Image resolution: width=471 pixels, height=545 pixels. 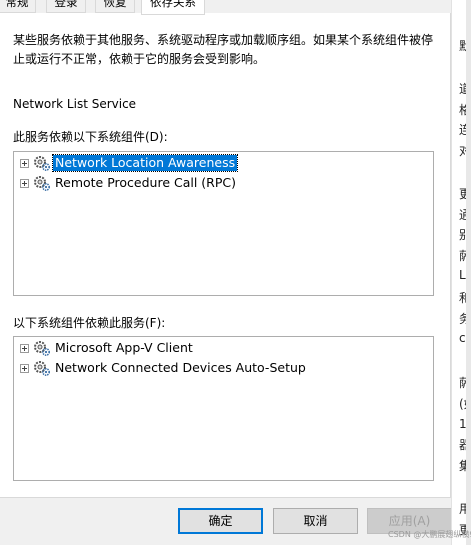 What do you see at coordinates (173, 7) in the screenshot?
I see `tab-dependencies: 依存关系` at bounding box center [173, 7].